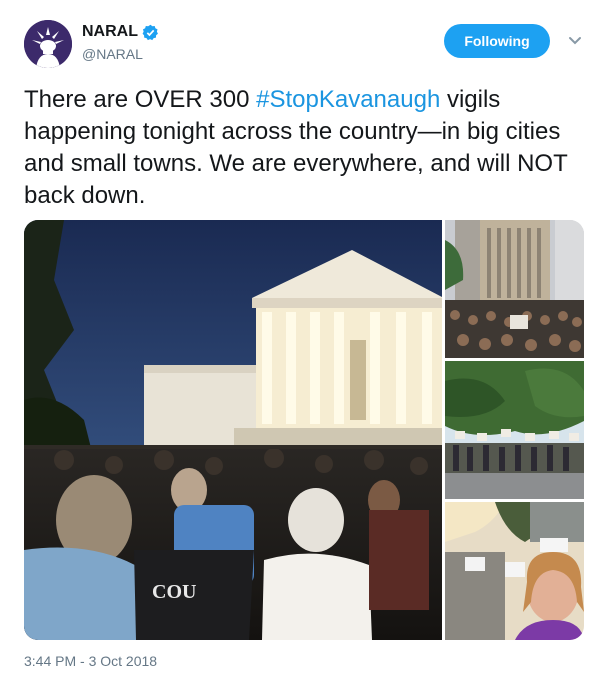 The image size is (608, 676). Describe the element at coordinates (112, 54) in the screenshot. I see `account-handle: @NARAL` at that location.